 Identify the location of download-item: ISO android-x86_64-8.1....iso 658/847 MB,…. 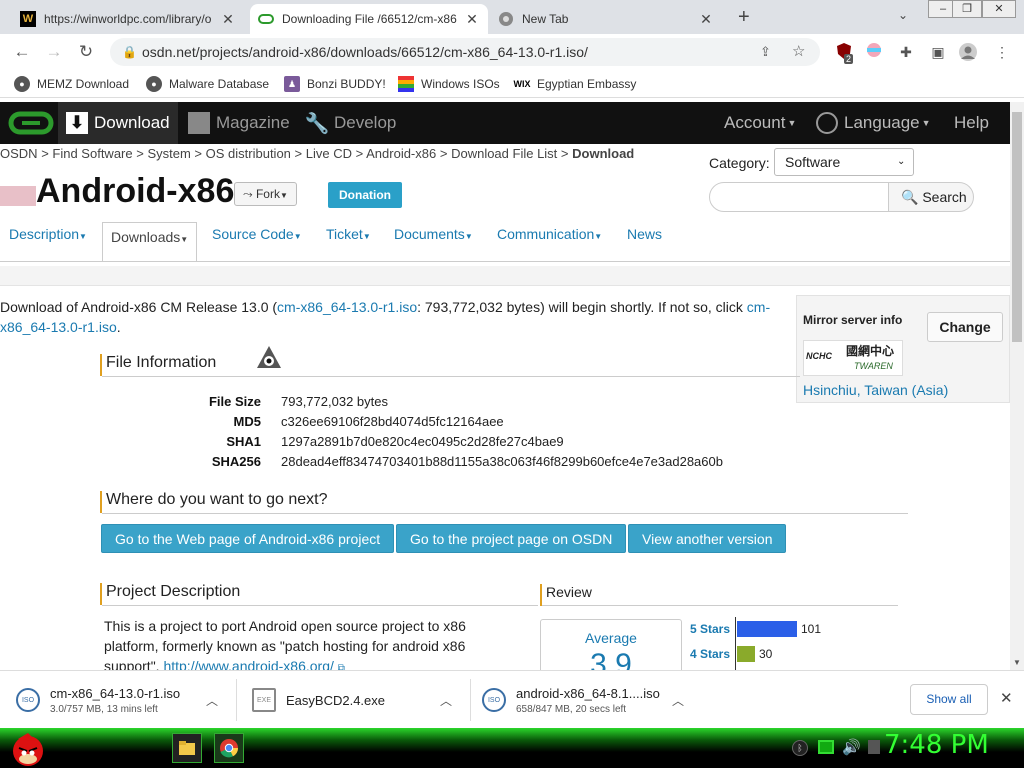
(587, 700).